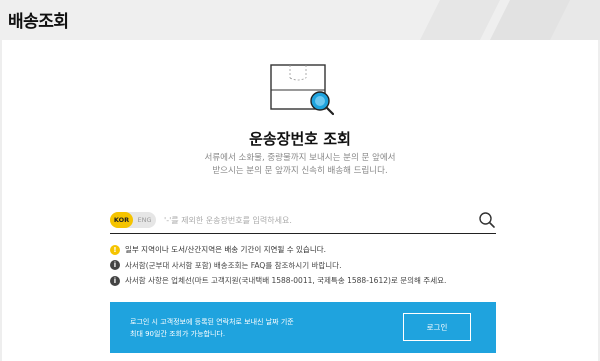 Image resolution: width=600 pixels, height=361 pixels. Describe the element at coordinates (300, 158) in the screenshot. I see `description-line: 서류에서 소화물, 중량물까지 보내시는 분의 문 앞에서` at that location.